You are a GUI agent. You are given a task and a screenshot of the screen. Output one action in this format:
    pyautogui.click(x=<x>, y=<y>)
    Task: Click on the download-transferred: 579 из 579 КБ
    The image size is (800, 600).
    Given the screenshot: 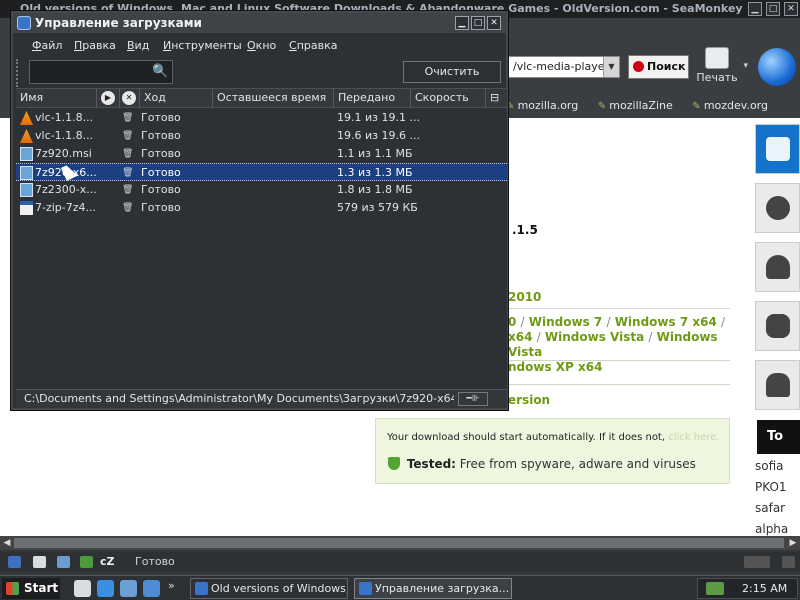 What is the action you would take?
    pyautogui.click(x=377, y=207)
    